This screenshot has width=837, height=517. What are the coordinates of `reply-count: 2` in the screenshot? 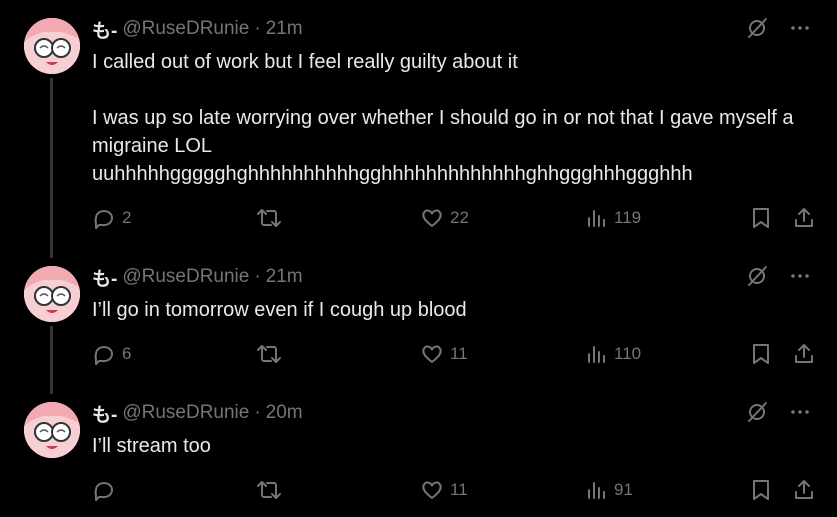 It's located at (127, 217).